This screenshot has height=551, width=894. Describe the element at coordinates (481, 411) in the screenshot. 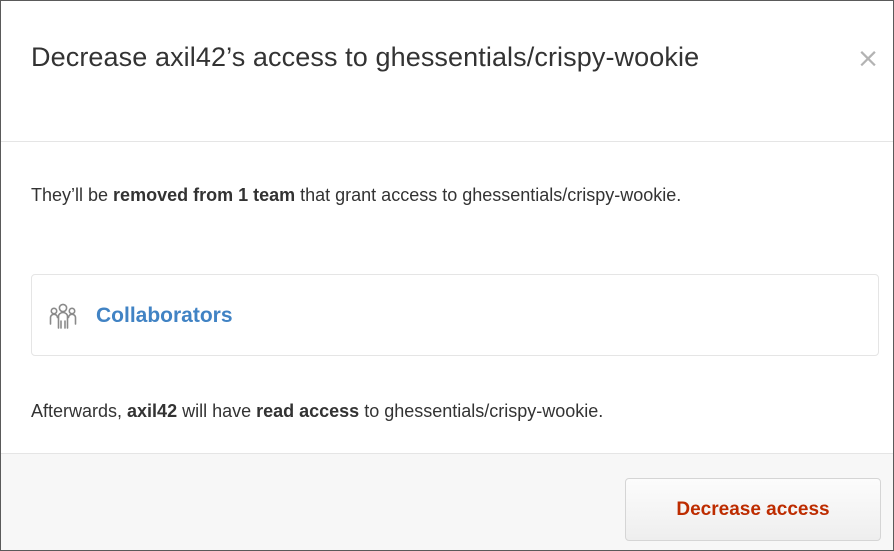

I see `afterwards-suffix: to ghessentials/crispy-wookie.` at that location.